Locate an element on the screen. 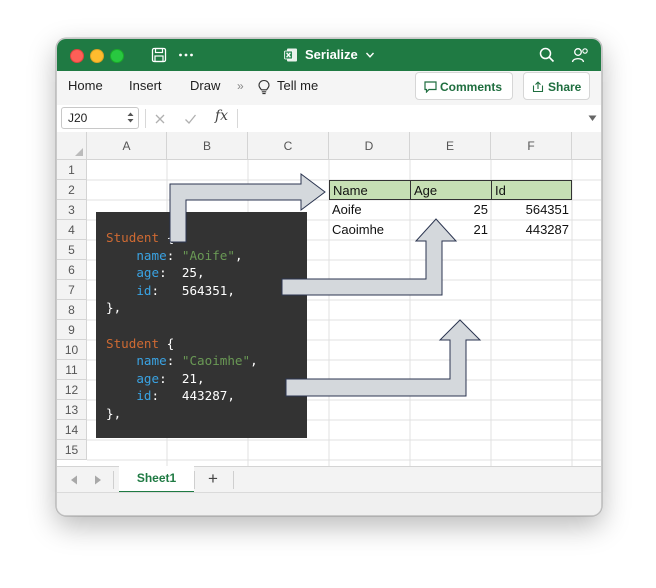 This screenshot has height=588, width=656. table-cell-id: 564351 is located at coordinates (531, 210).